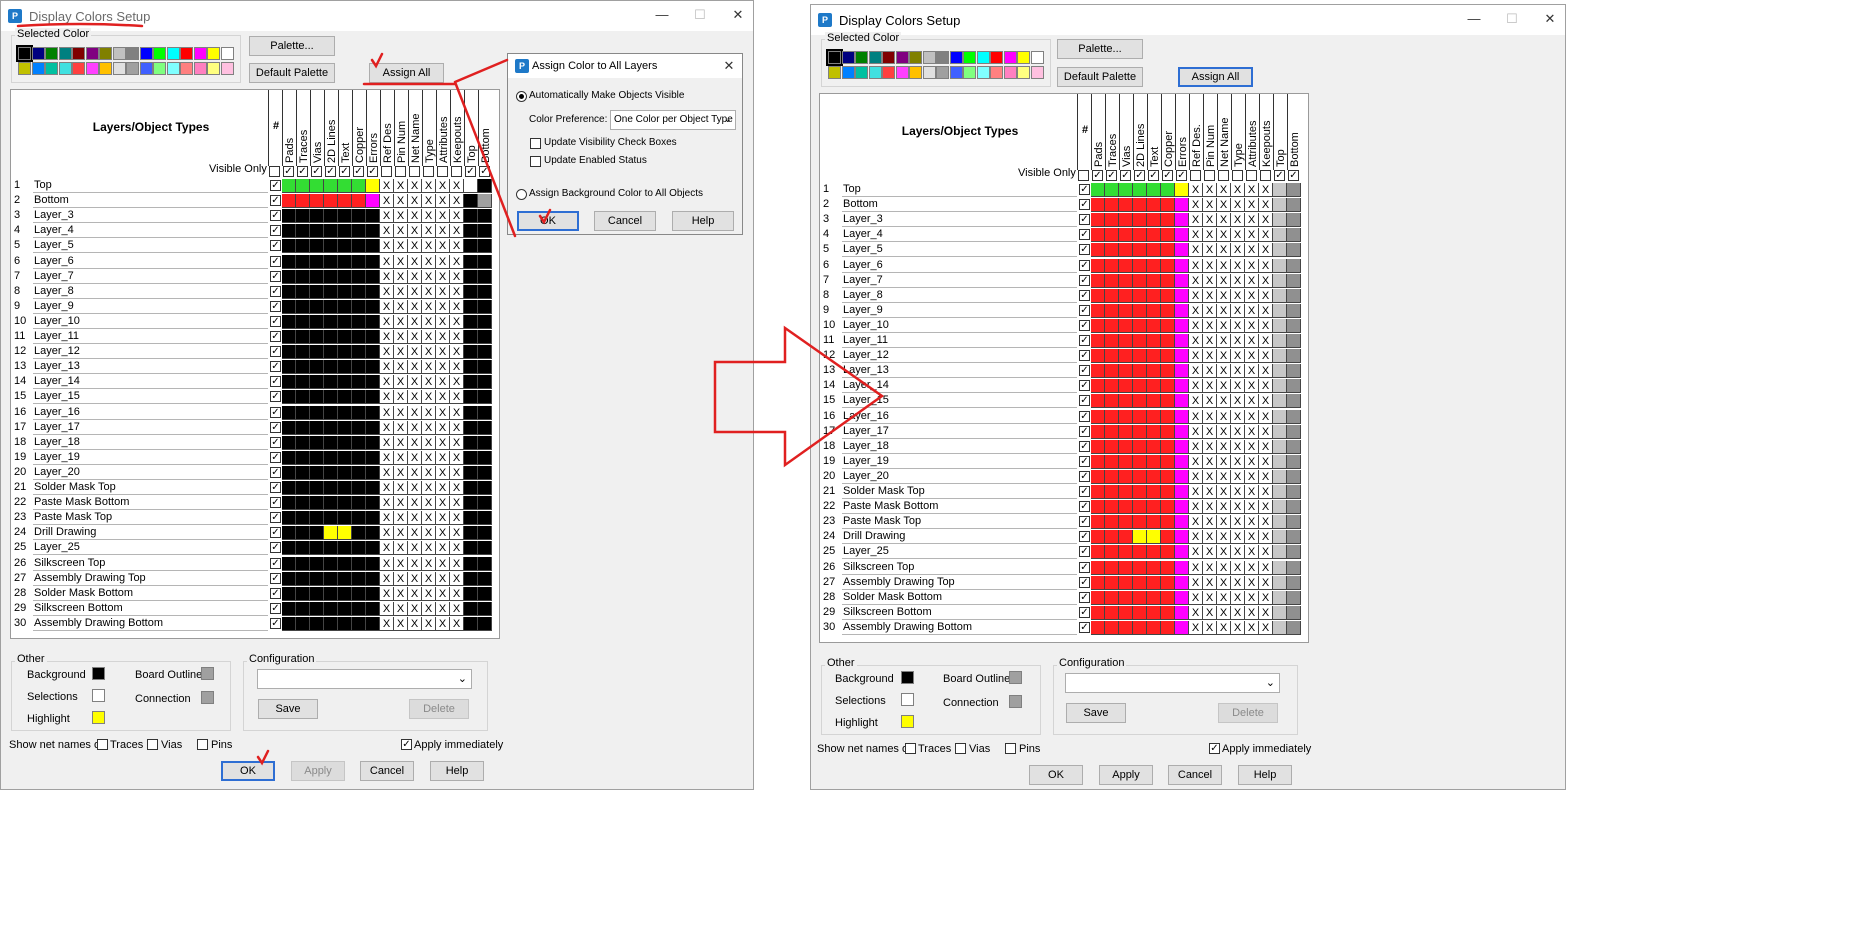  Describe the element at coordinates (255, 382) in the screenshot. I see `table-row: 14 Layer_14 ✓ X X X X X X` at that location.